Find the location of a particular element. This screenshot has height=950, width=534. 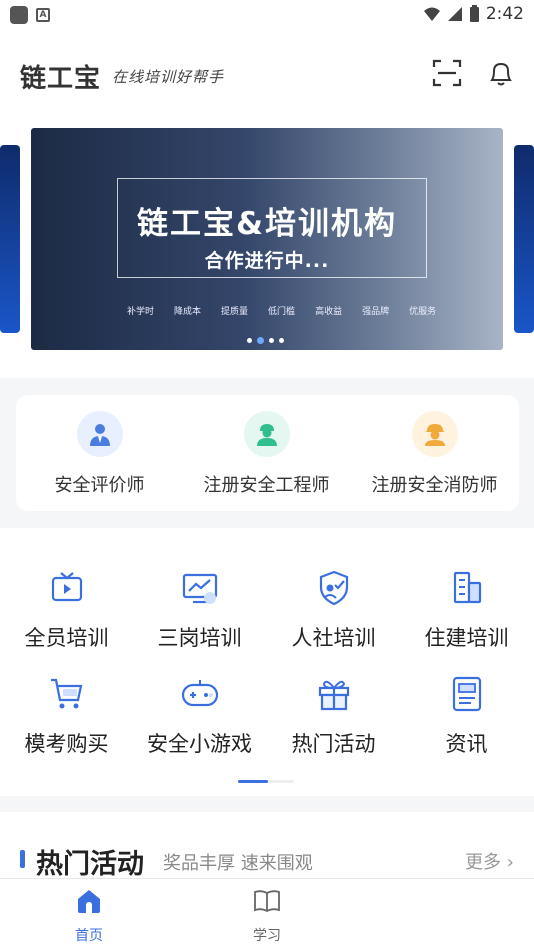

chevron-right-icon: › is located at coordinates (510, 862).